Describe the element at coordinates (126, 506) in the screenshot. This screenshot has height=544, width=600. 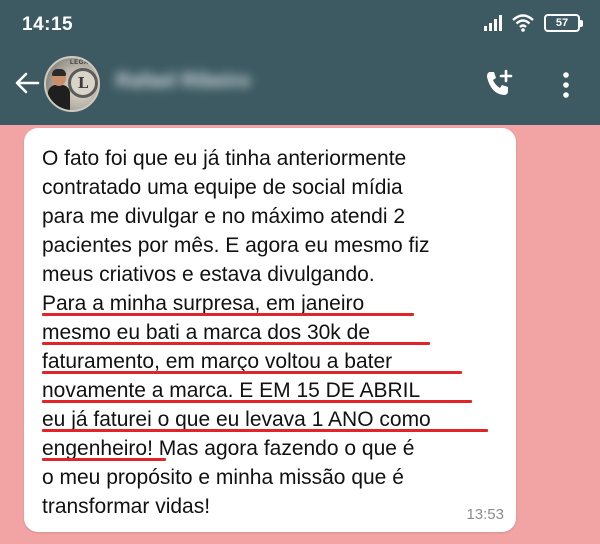
I see `message-line: transformar vidas!` at that location.